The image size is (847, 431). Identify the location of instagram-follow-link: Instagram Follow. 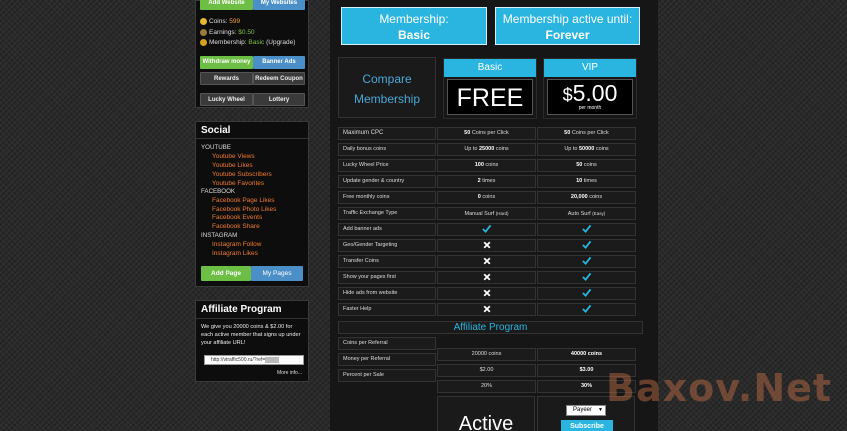
(237, 244).